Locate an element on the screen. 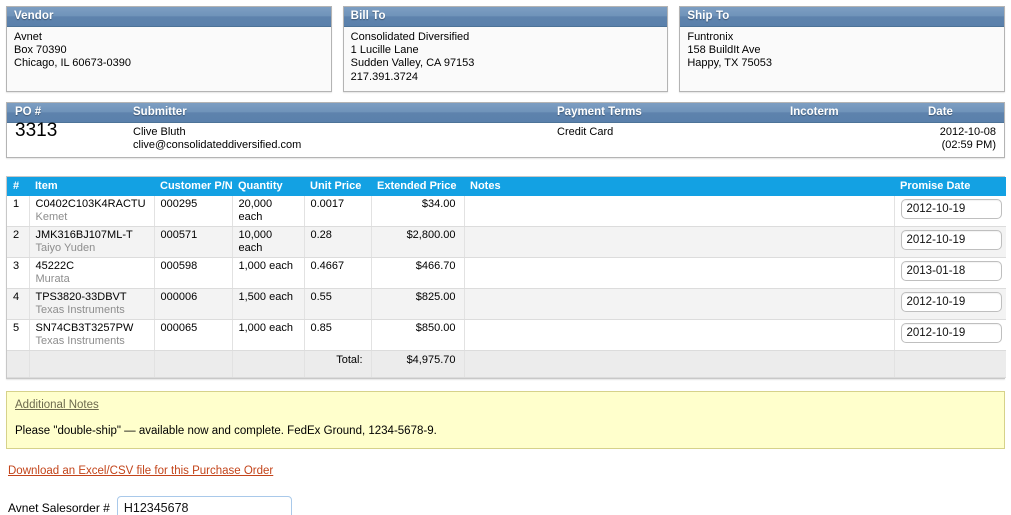  vendor-panel-title: Vendor is located at coordinates (169, 17).